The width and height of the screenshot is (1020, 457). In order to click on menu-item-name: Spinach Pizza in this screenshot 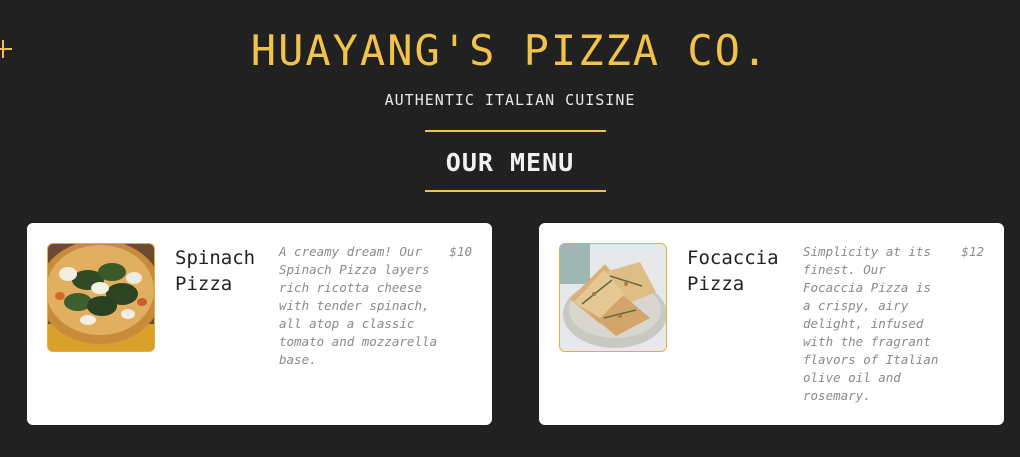, I will do `click(215, 271)`.